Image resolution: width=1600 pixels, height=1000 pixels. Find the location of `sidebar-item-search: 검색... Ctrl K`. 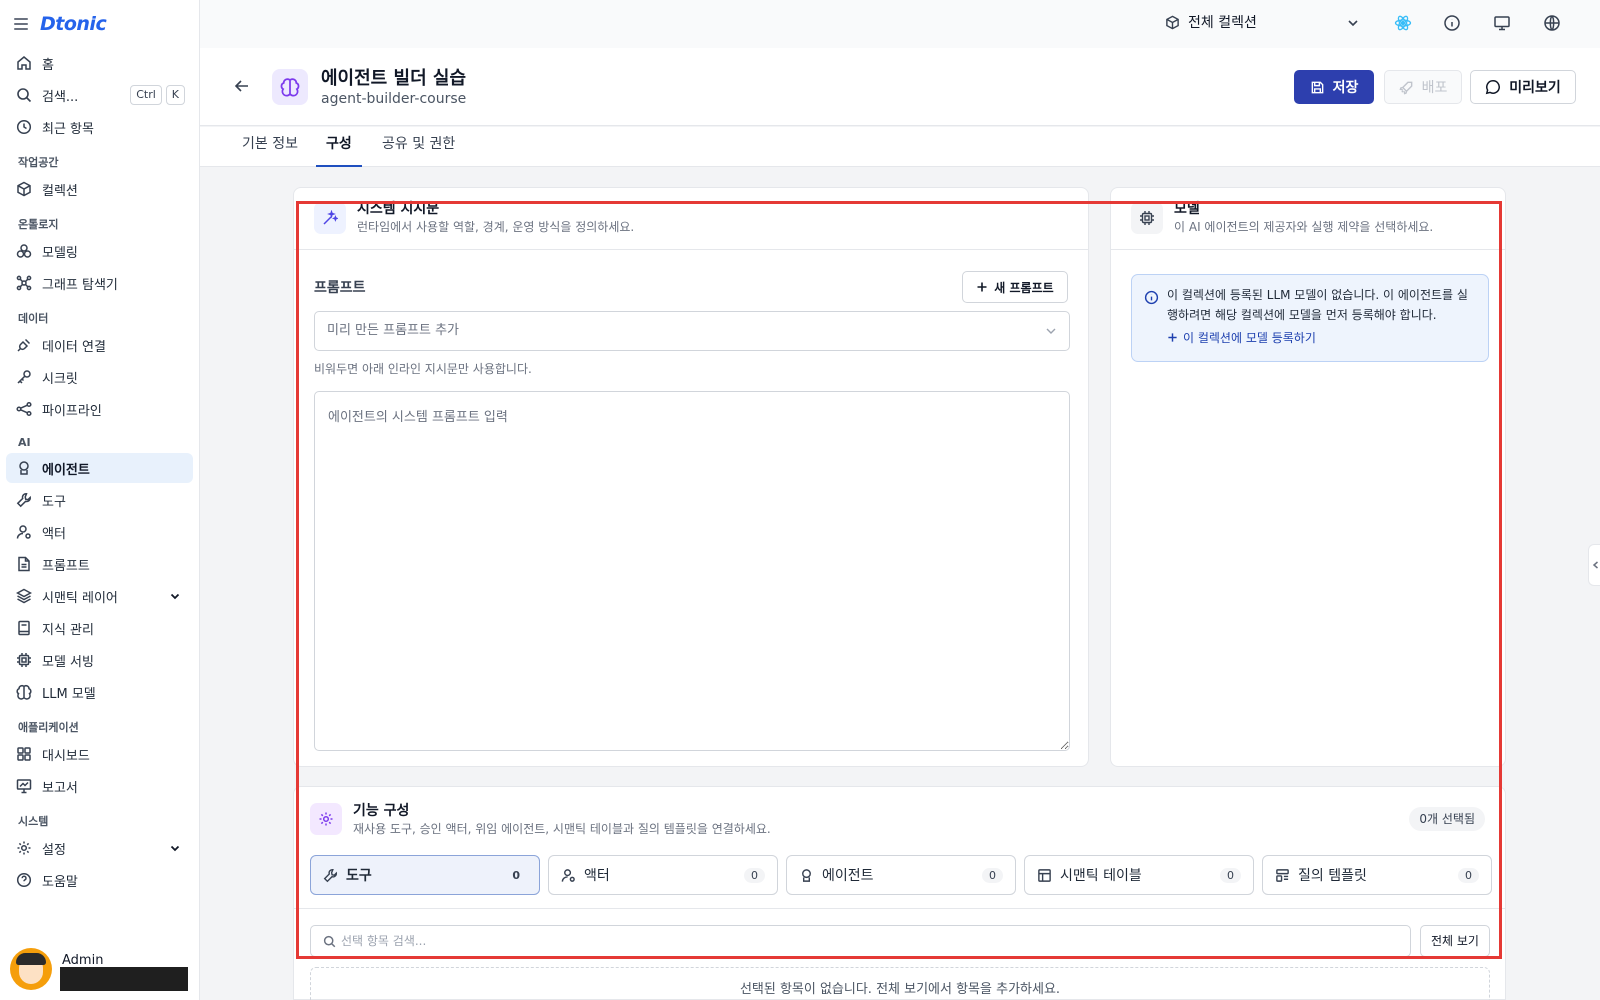

sidebar-item-search: 검색... Ctrl K is located at coordinates (99, 95).